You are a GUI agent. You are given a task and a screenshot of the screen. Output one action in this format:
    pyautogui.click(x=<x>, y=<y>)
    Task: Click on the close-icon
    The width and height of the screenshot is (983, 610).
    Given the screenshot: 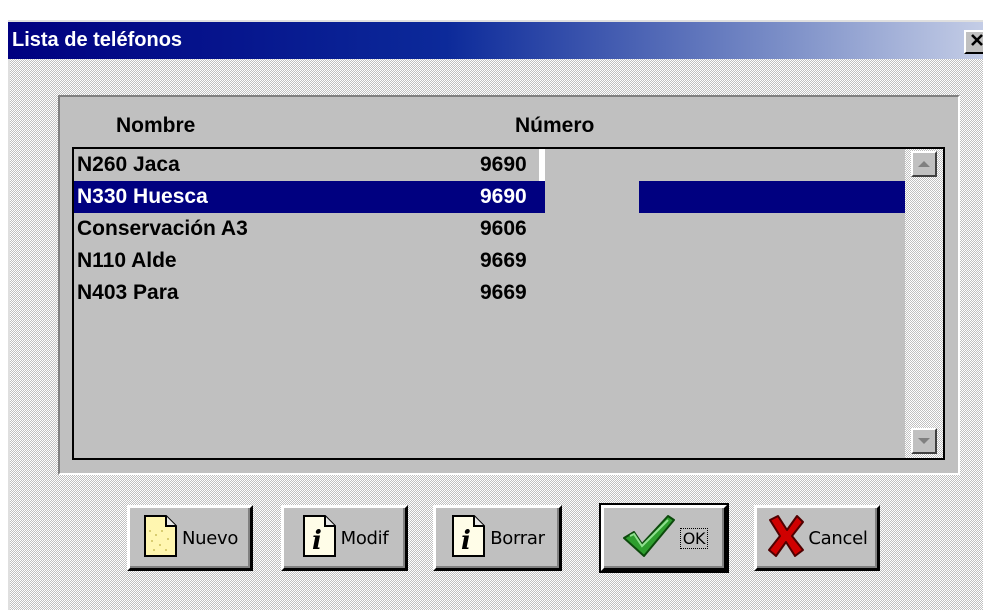 What is the action you would take?
    pyautogui.click(x=976, y=42)
    